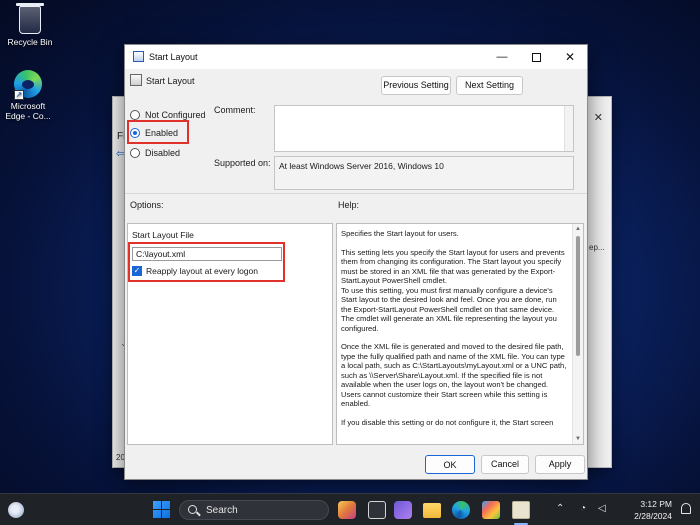 The image size is (700, 525). What do you see at coordinates (192, 509) in the screenshot?
I see `search-icon` at bounding box center [192, 509].